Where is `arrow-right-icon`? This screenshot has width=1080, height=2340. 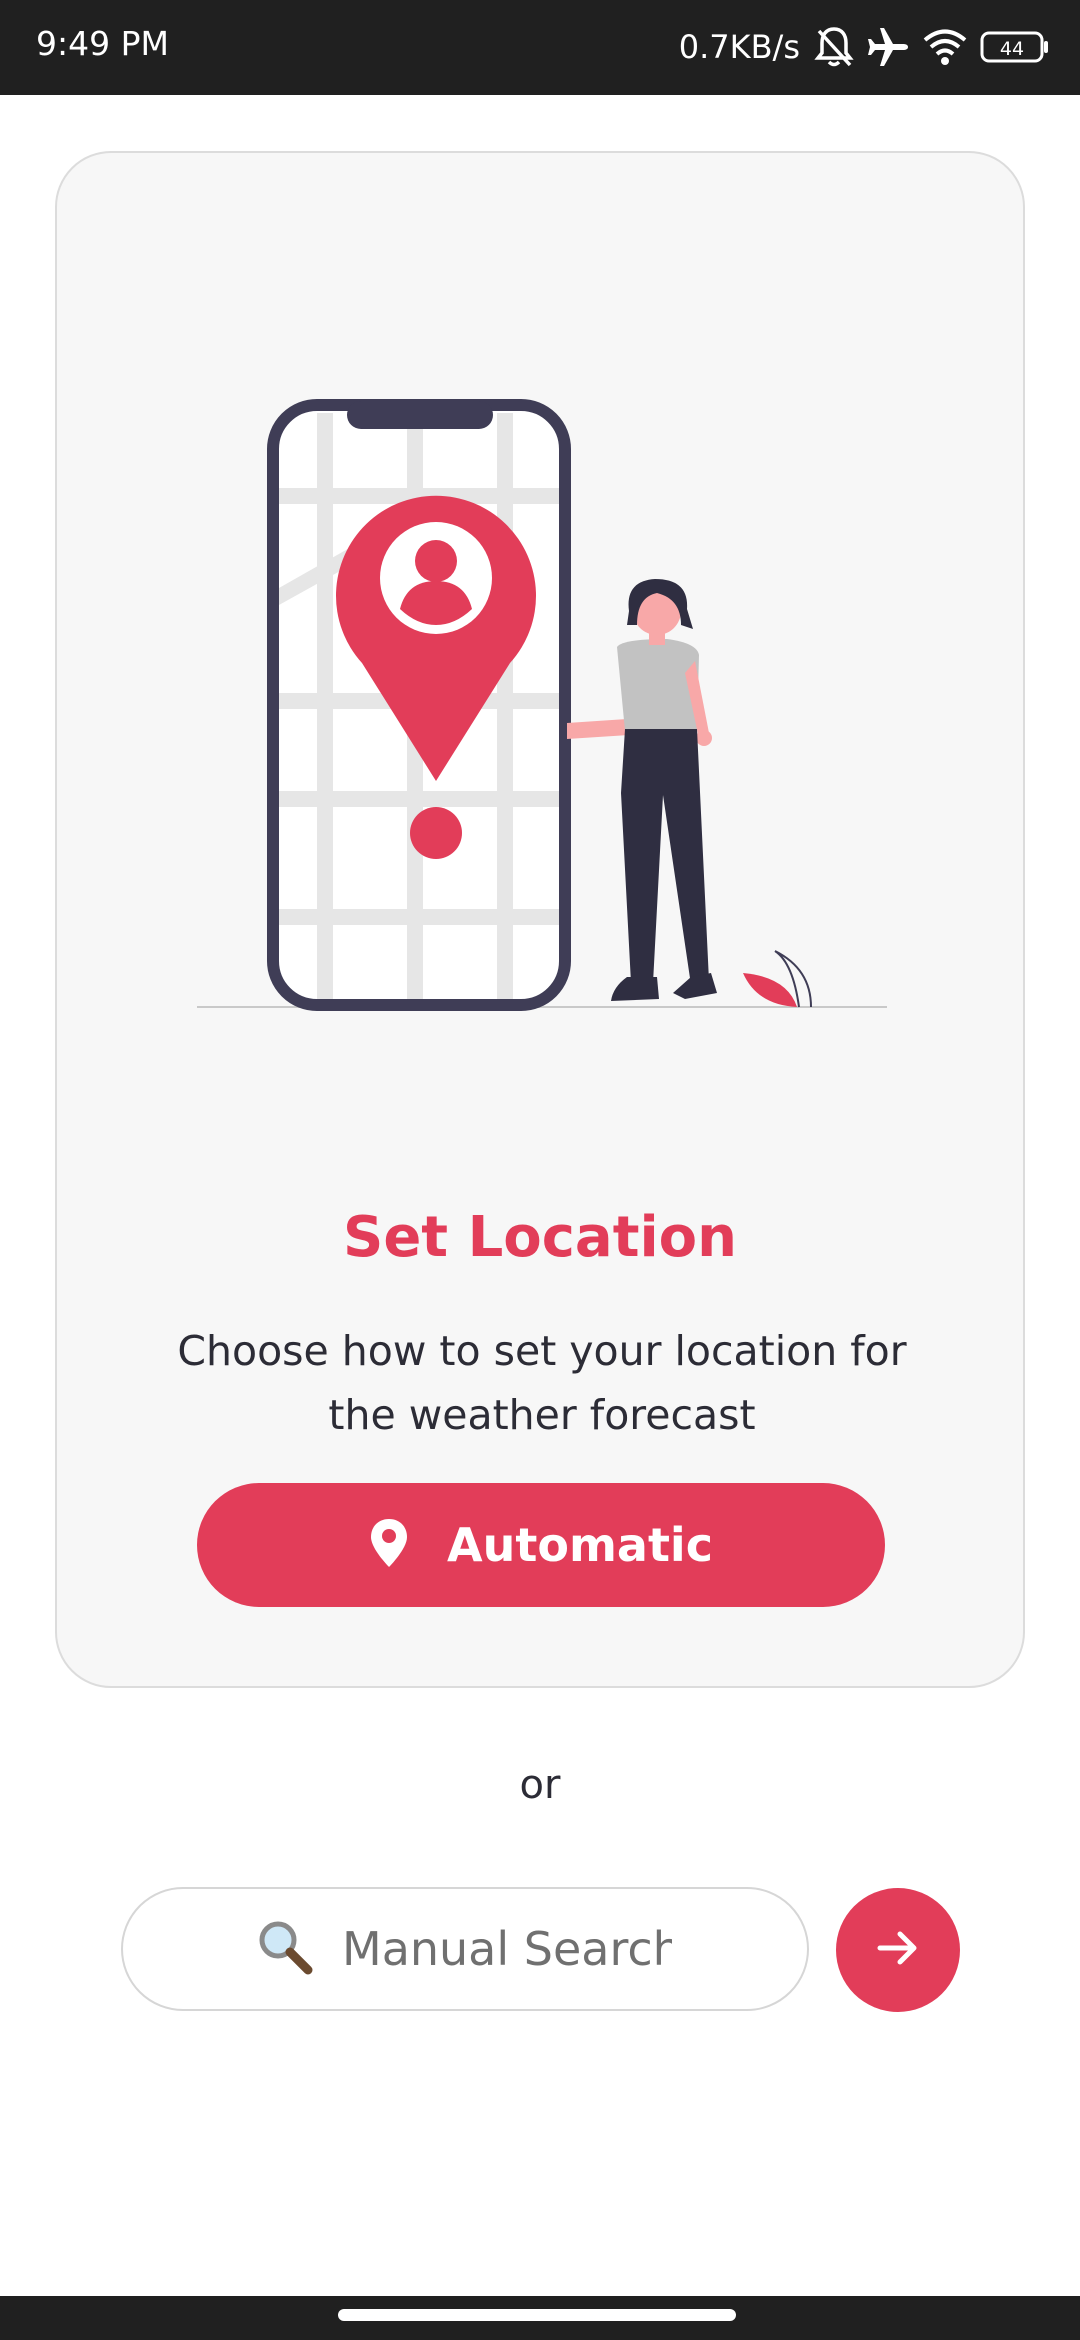 arrow-right-icon is located at coordinates (898, 1950).